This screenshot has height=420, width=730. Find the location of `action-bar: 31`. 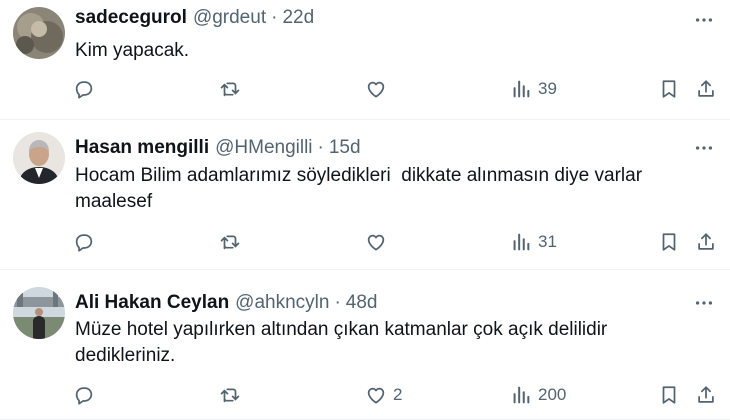

action-bar: 31 is located at coordinates (365, 242).